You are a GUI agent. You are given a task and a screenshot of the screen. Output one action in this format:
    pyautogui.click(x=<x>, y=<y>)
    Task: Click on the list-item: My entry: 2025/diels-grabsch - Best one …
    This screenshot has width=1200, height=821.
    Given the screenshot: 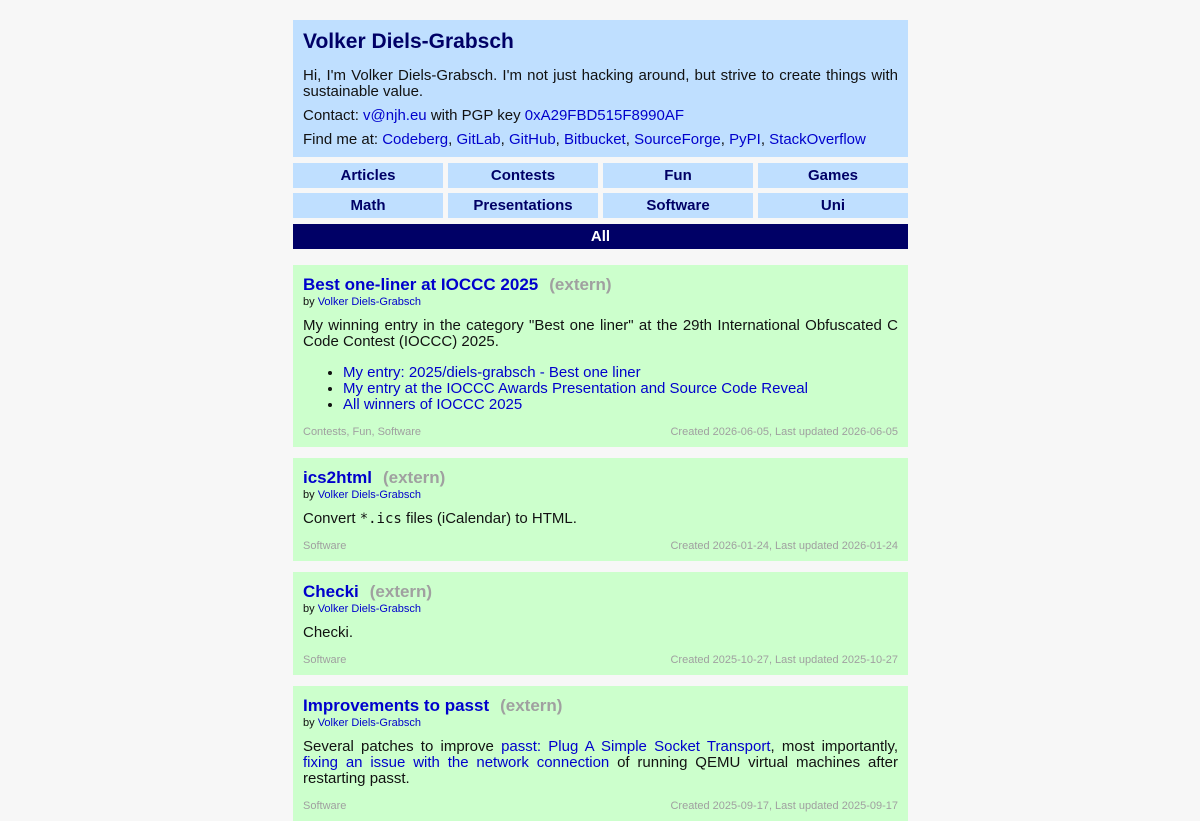 What is the action you would take?
    pyautogui.click(x=620, y=373)
    